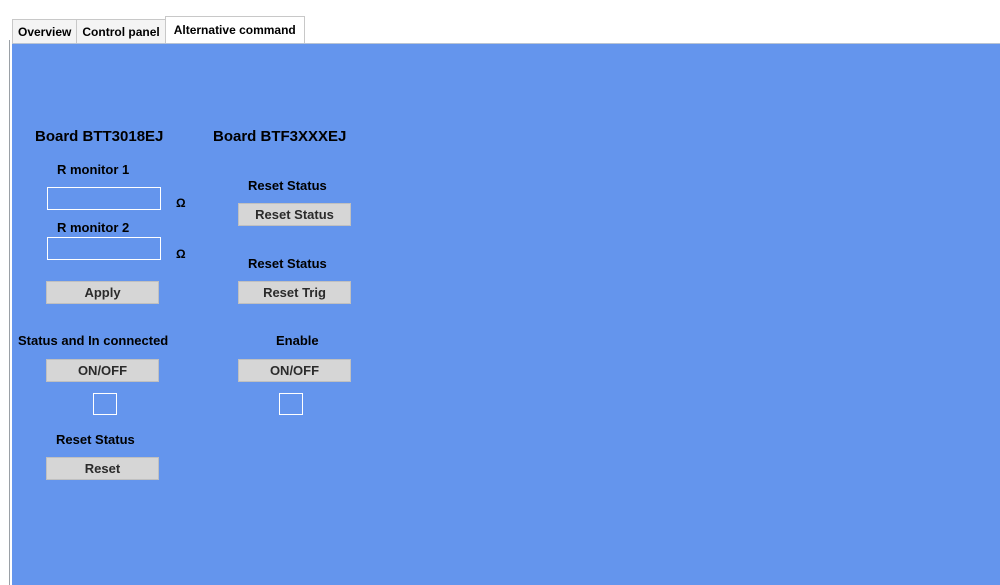 Image resolution: width=1000 pixels, height=585 pixels. I want to click on r-monitor-2-input, so click(104, 248).